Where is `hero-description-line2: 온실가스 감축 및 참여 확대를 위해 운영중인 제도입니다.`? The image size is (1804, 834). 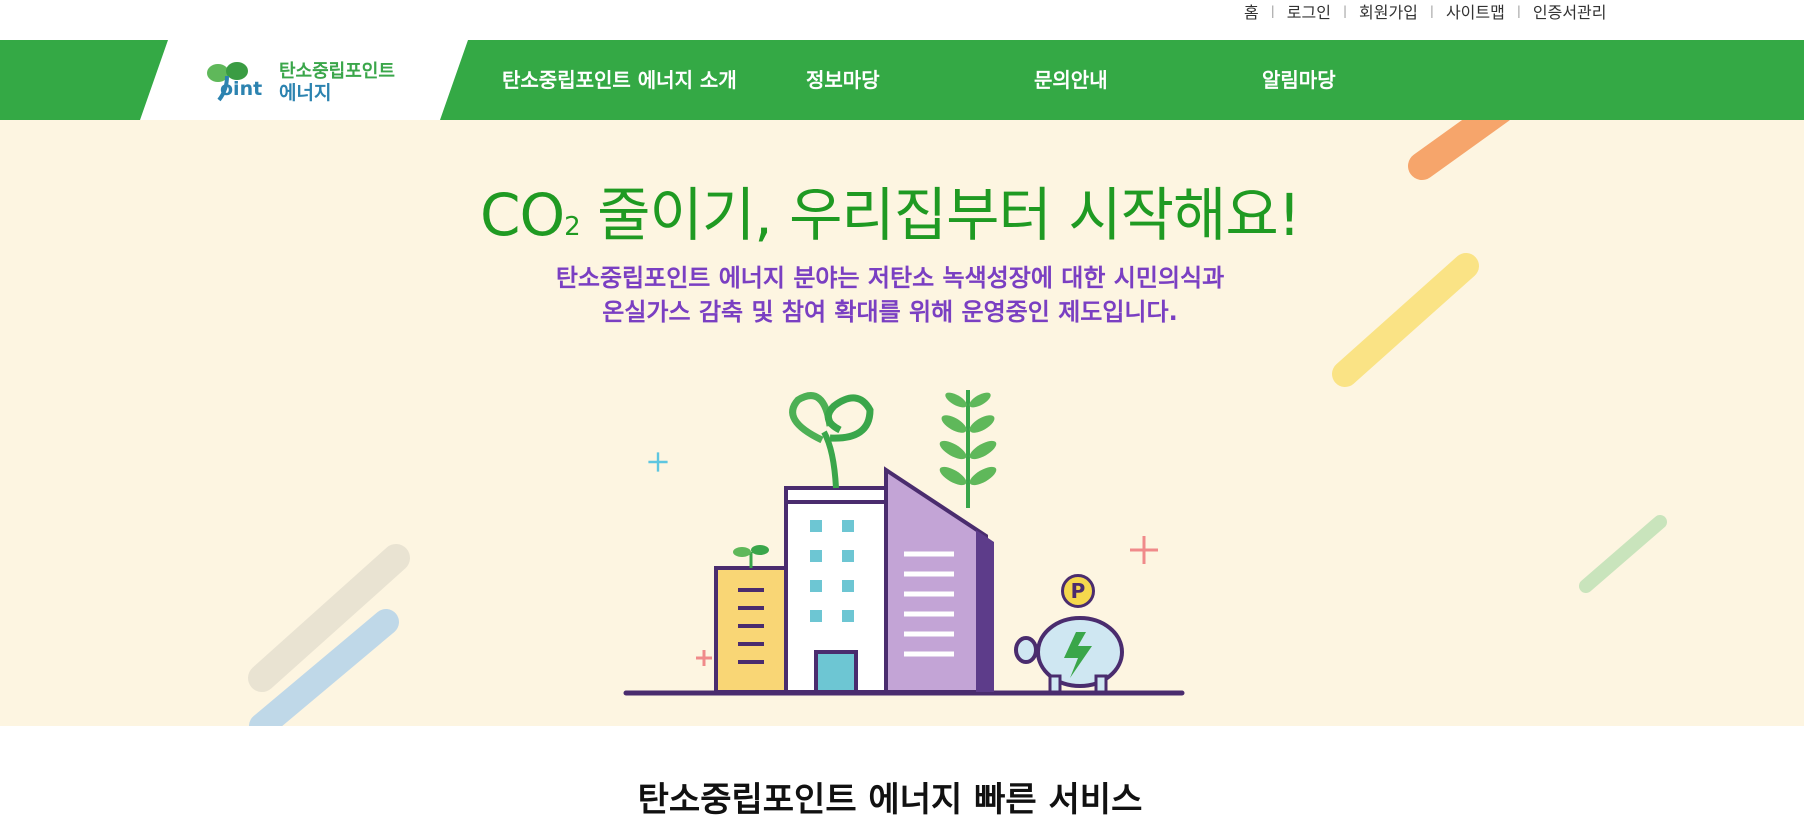 hero-description-line2: 온실가스 감축 및 참여 확대를 위해 운영중인 제도입니다. is located at coordinates (890, 312).